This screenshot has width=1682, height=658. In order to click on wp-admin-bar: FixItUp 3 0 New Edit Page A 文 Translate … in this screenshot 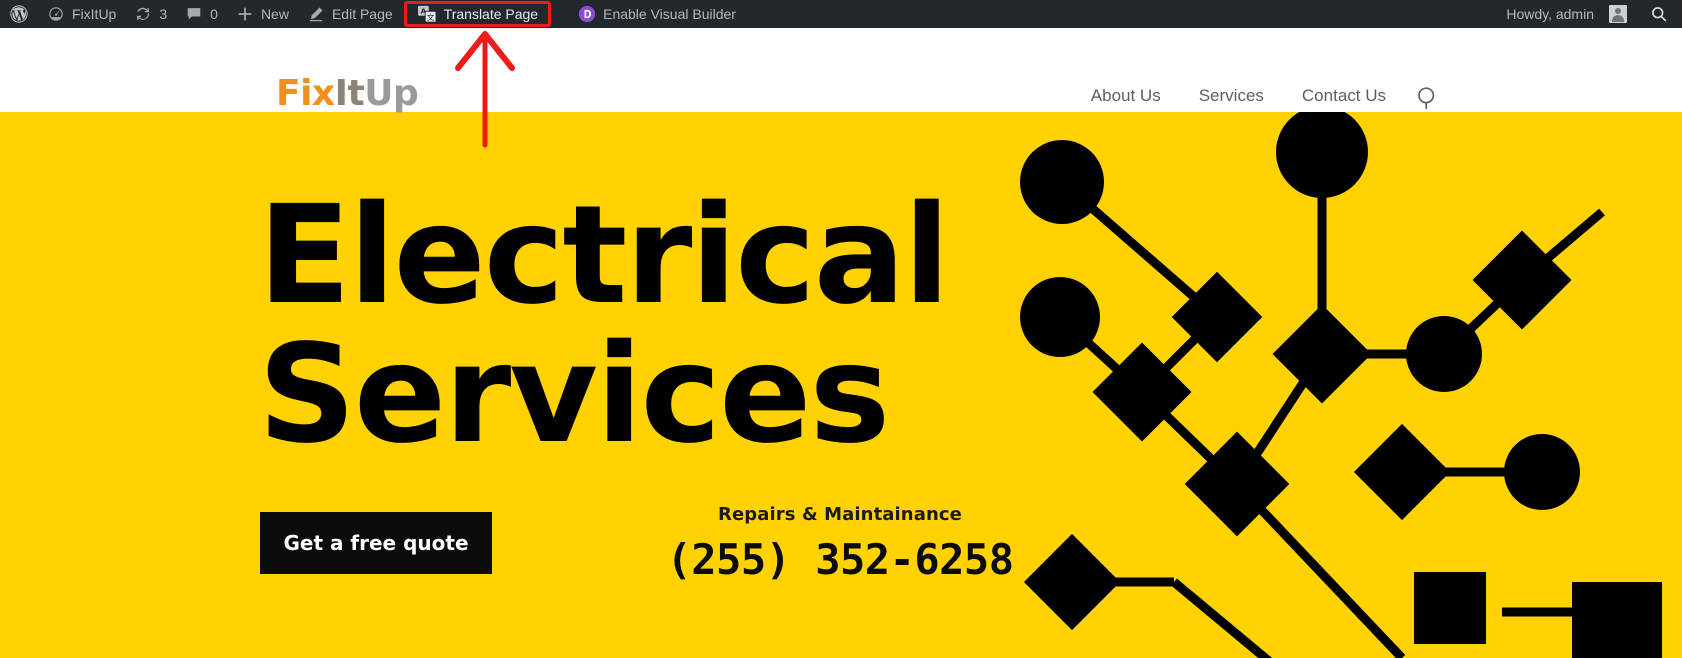, I will do `click(841, 14)`.